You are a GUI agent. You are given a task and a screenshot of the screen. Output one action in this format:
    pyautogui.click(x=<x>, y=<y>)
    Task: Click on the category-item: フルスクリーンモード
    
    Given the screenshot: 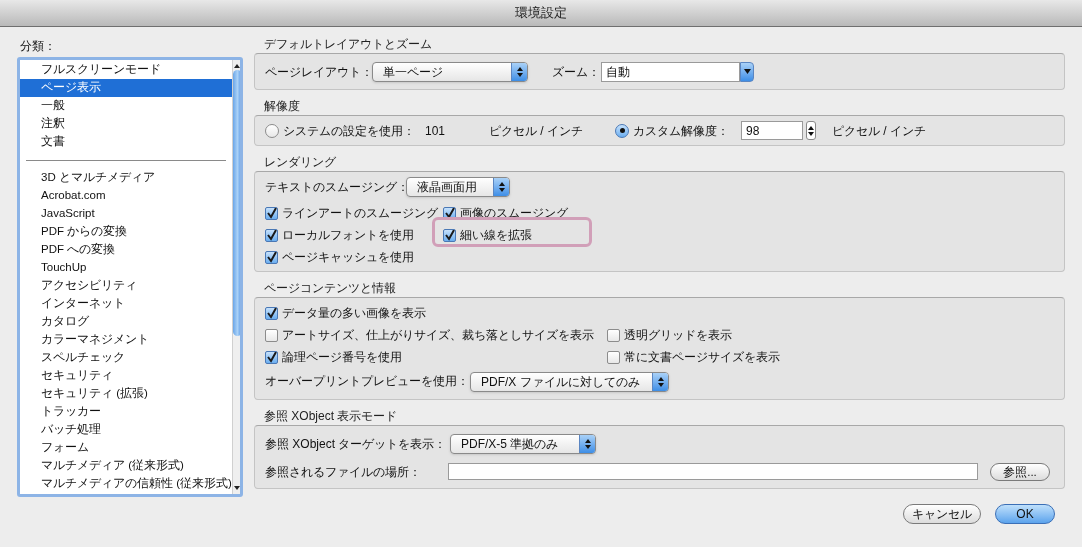 What is the action you would take?
    pyautogui.click(x=126, y=70)
    